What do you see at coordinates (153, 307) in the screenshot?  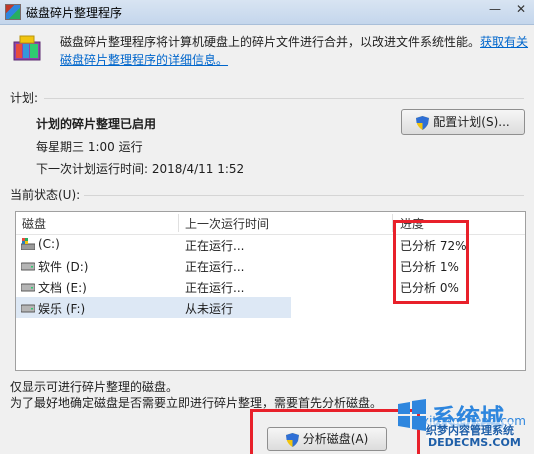 I see `table-row: 娱乐 (F:) 从未运行` at bounding box center [153, 307].